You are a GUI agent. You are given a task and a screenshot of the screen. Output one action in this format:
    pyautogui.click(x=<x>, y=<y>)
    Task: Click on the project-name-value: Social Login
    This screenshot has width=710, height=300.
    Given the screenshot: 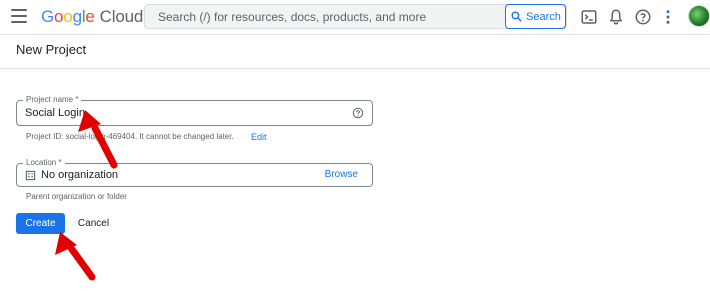 What is the action you would take?
    pyautogui.click(x=55, y=113)
    